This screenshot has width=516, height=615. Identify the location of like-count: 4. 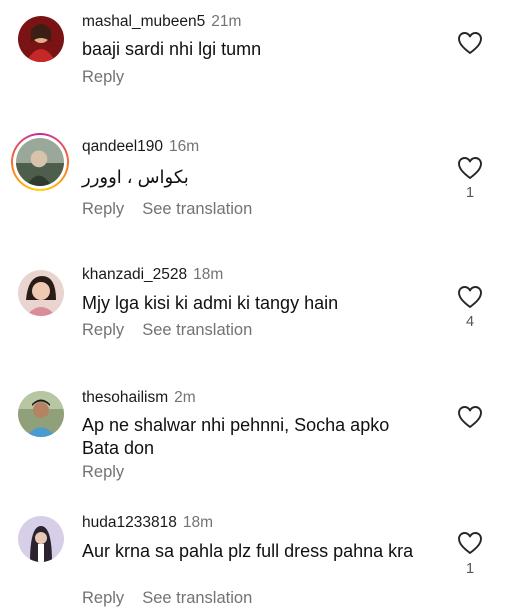
(470, 322).